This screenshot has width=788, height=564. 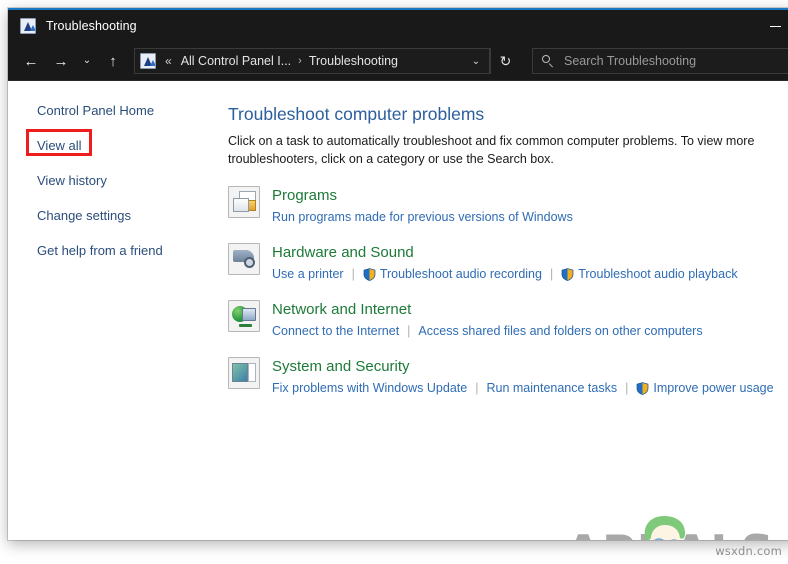 I want to click on minimize-button, so click(x=770, y=26).